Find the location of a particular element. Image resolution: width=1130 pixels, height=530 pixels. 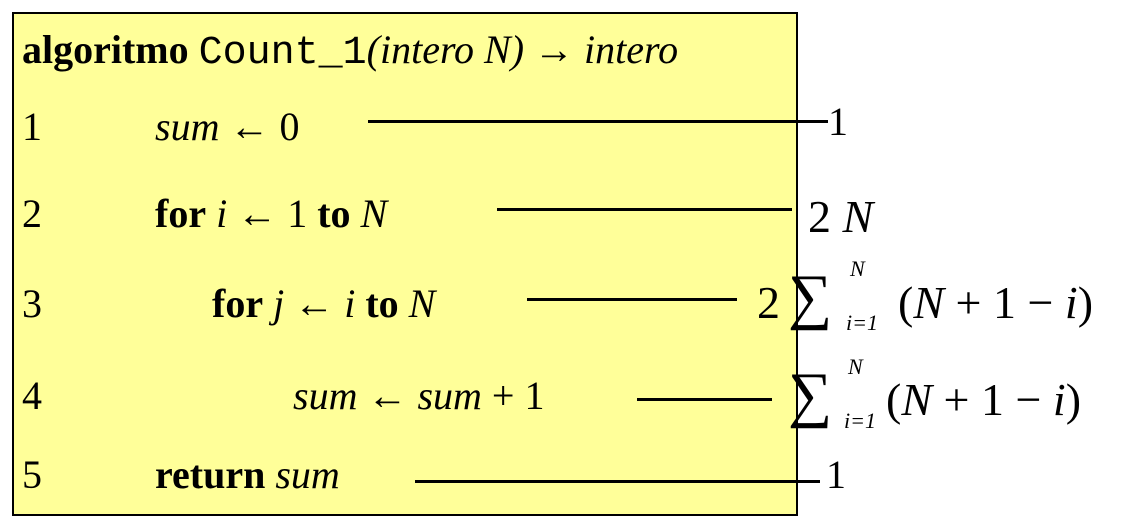

code-line-3: for j ← i to N is located at coordinates (323, 304).